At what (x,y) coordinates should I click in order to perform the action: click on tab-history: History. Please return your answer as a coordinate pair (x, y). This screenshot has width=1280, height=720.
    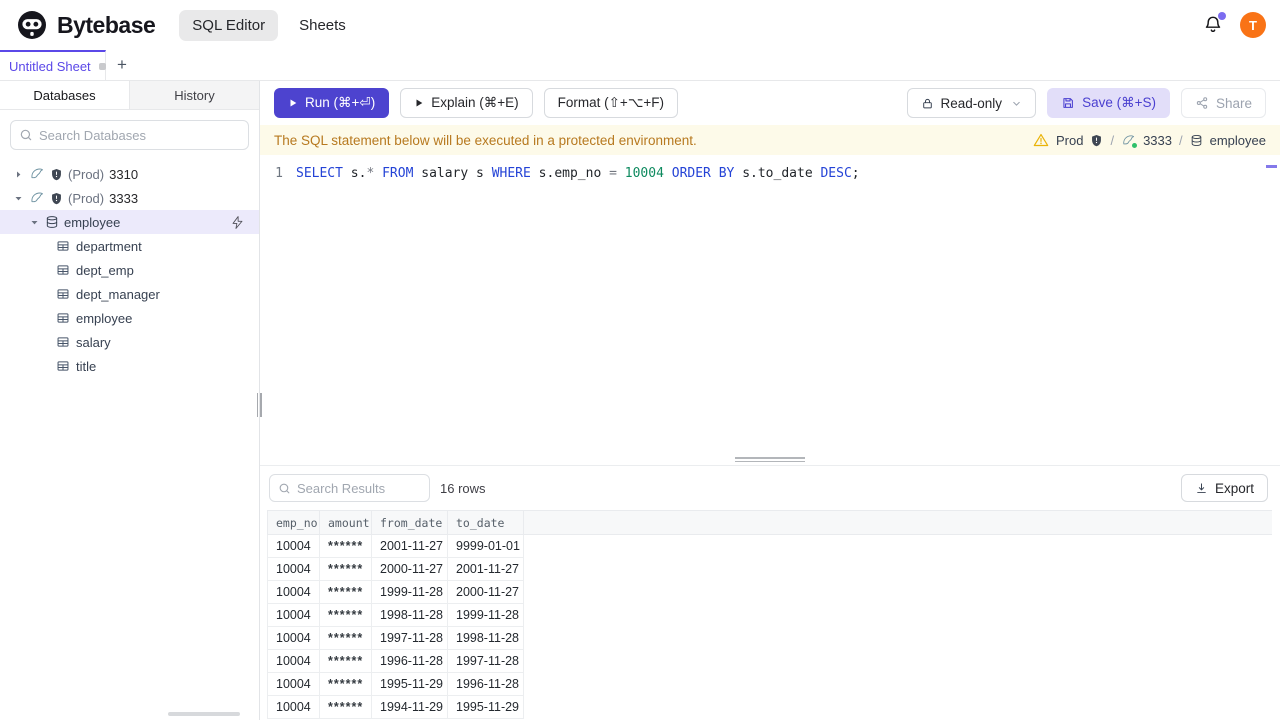
    Looking at the image, I should click on (194, 95).